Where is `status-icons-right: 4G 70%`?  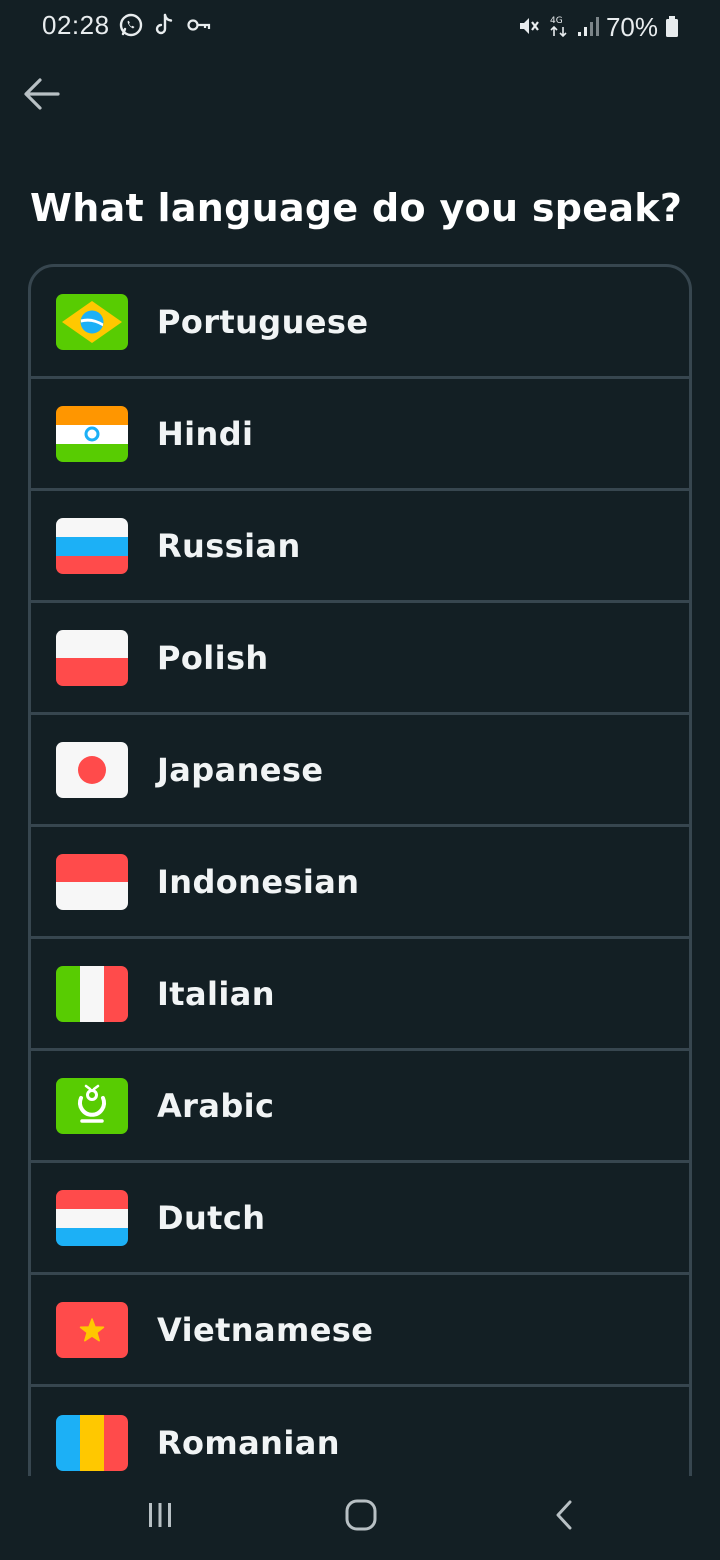
status-icons-right: 4G 70% is located at coordinates (598, 27).